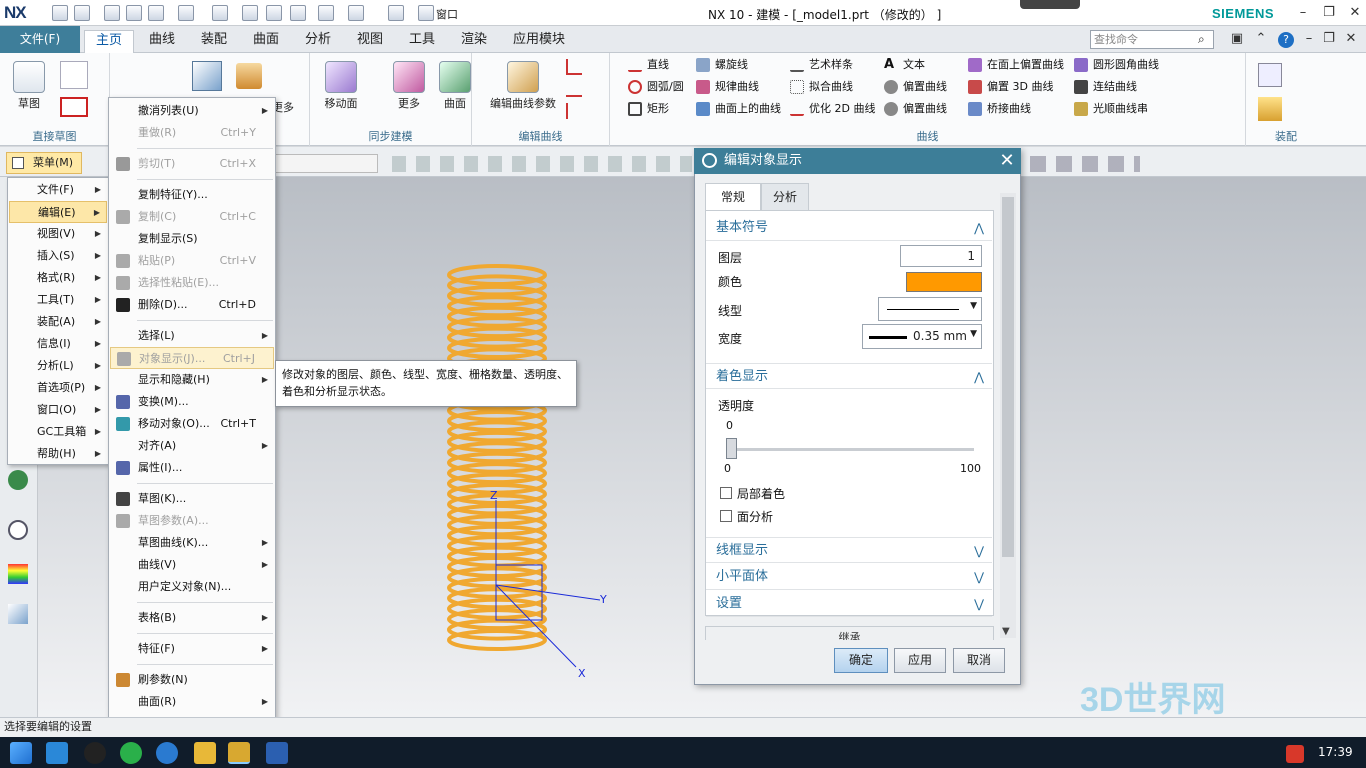 The image size is (1366, 768). Describe the element at coordinates (192, 336) in the screenshot. I see `edit-menu-item: 选择(L) ▶` at that location.